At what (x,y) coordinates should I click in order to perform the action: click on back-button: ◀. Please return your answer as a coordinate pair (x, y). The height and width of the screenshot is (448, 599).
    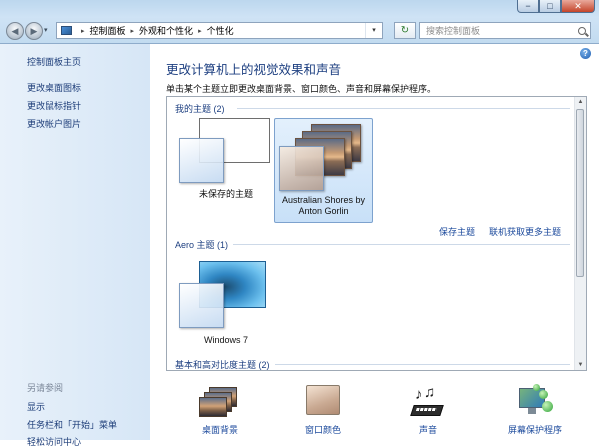
    Looking at the image, I should click on (15, 31).